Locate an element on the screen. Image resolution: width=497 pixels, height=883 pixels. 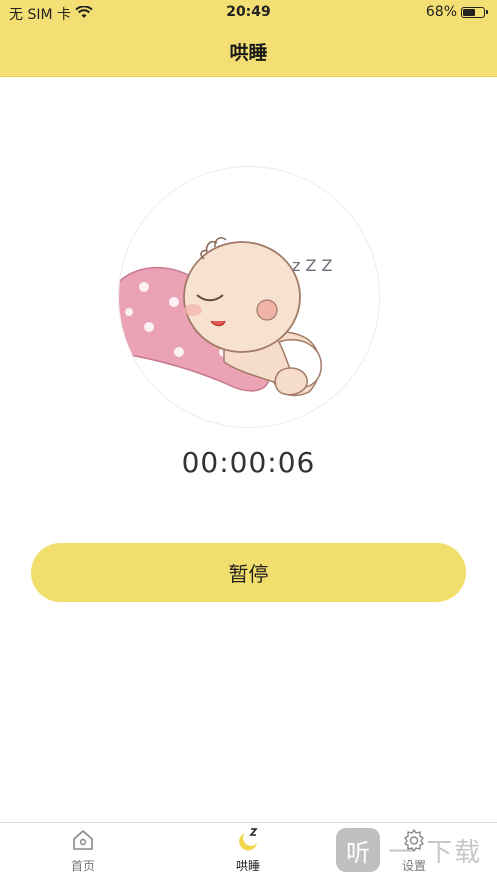
snore-text: z Z Z is located at coordinates (312, 265).